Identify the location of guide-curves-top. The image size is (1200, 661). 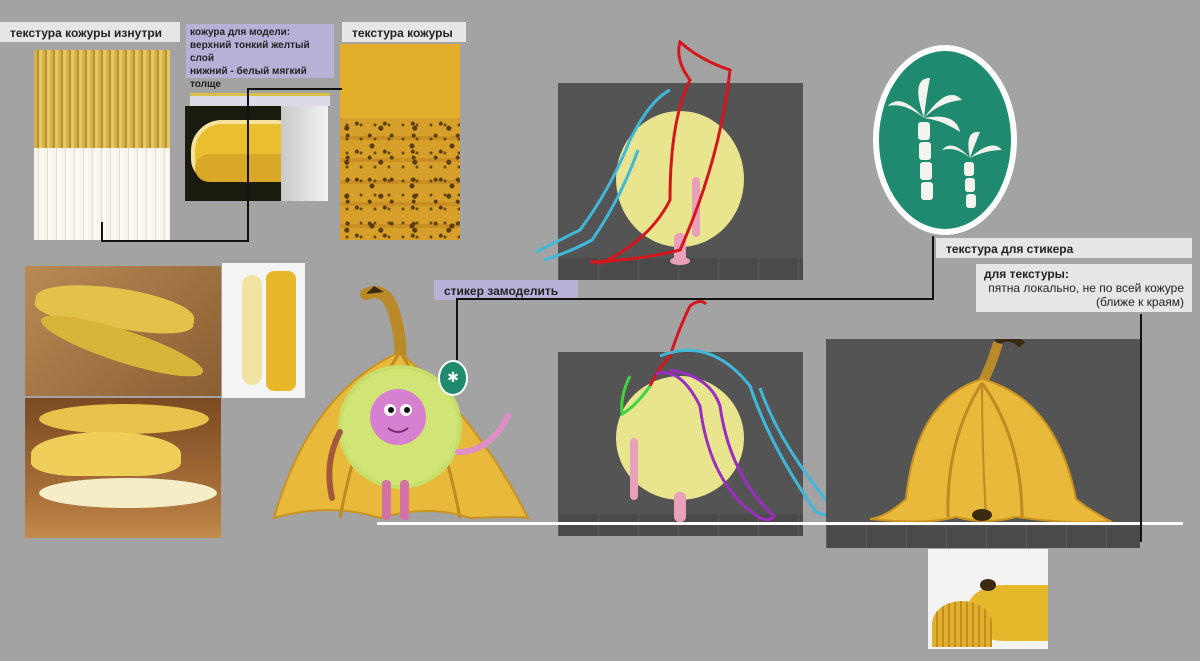
(633, 153).